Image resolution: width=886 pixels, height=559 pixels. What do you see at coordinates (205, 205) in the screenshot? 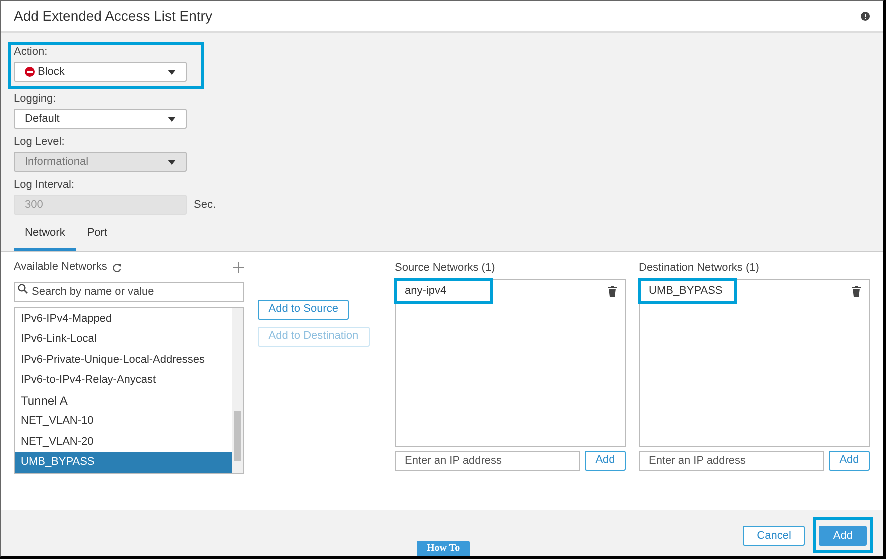
I see `unit-label: Sec.` at bounding box center [205, 205].